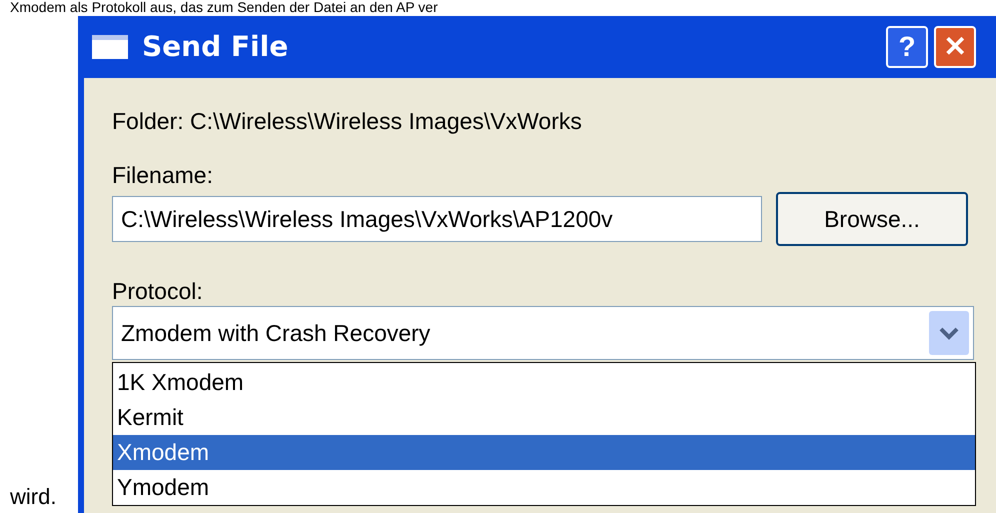  I want to click on protocol-dropdown: Zmodem with Crash Recovery, so click(543, 333).